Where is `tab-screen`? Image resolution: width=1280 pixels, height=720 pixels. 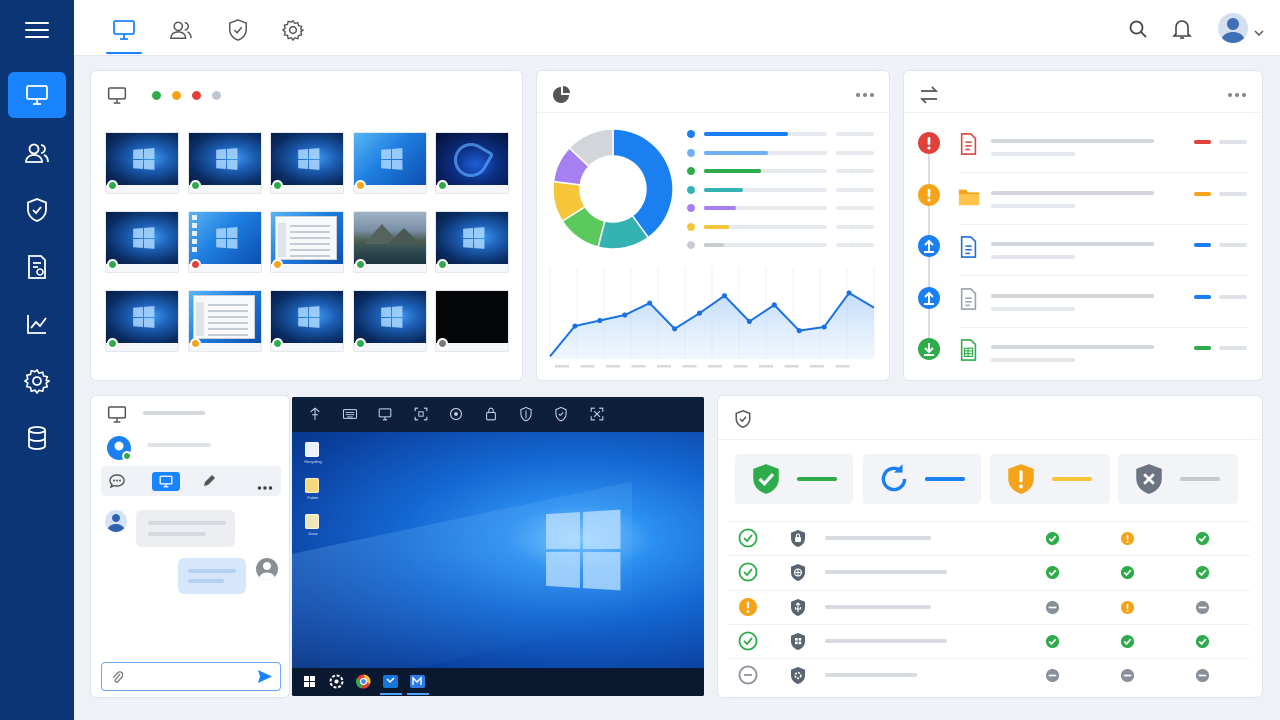 tab-screen is located at coordinates (166, 481).